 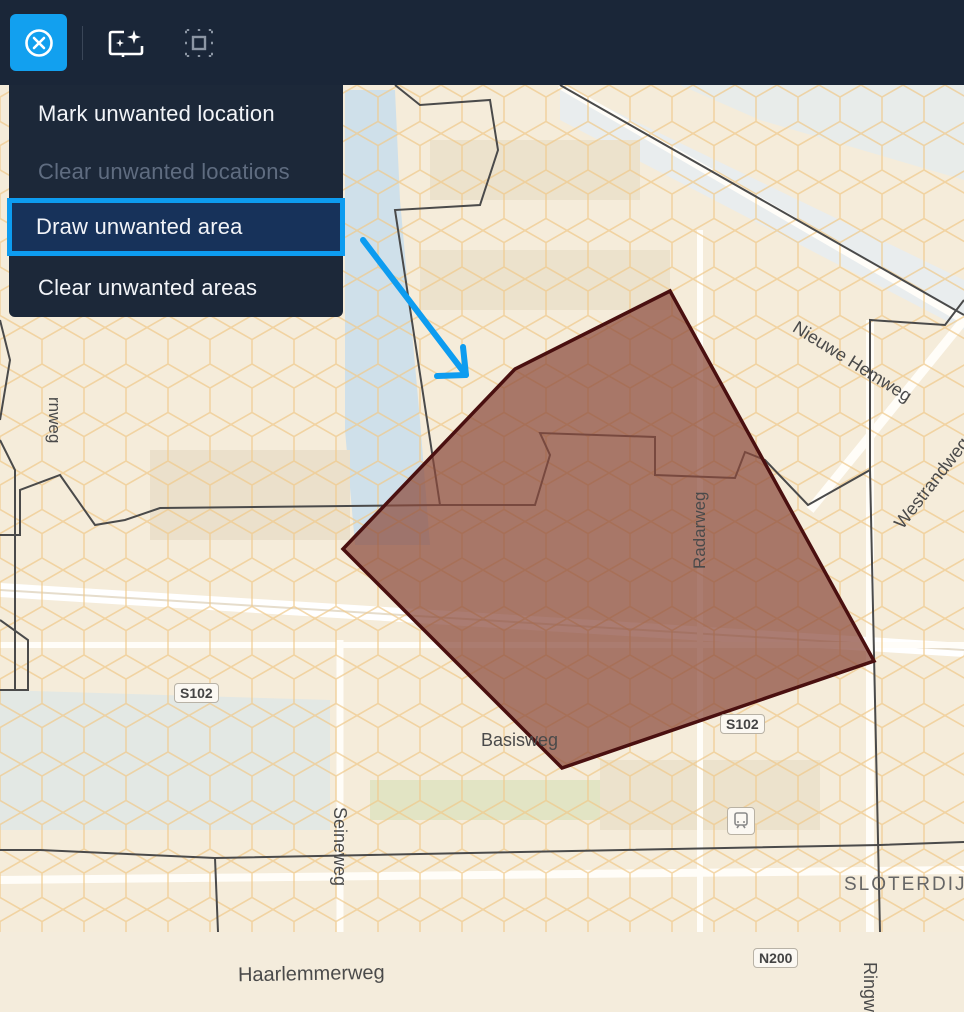 What do you see at coordinates (741, 821) in the screenshot?
I see `train-station-icon` at bounding box center [741, 821].